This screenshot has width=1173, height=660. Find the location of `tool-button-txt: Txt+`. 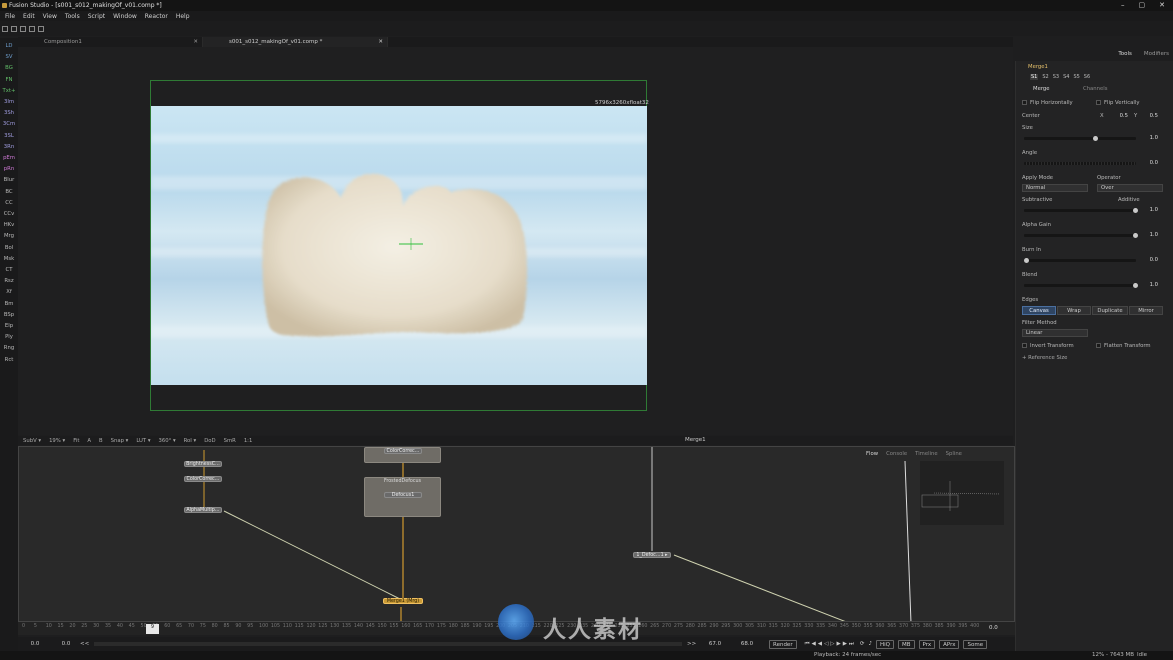

tool-button-txt: Txt+ is located at coordinates (9, 91).